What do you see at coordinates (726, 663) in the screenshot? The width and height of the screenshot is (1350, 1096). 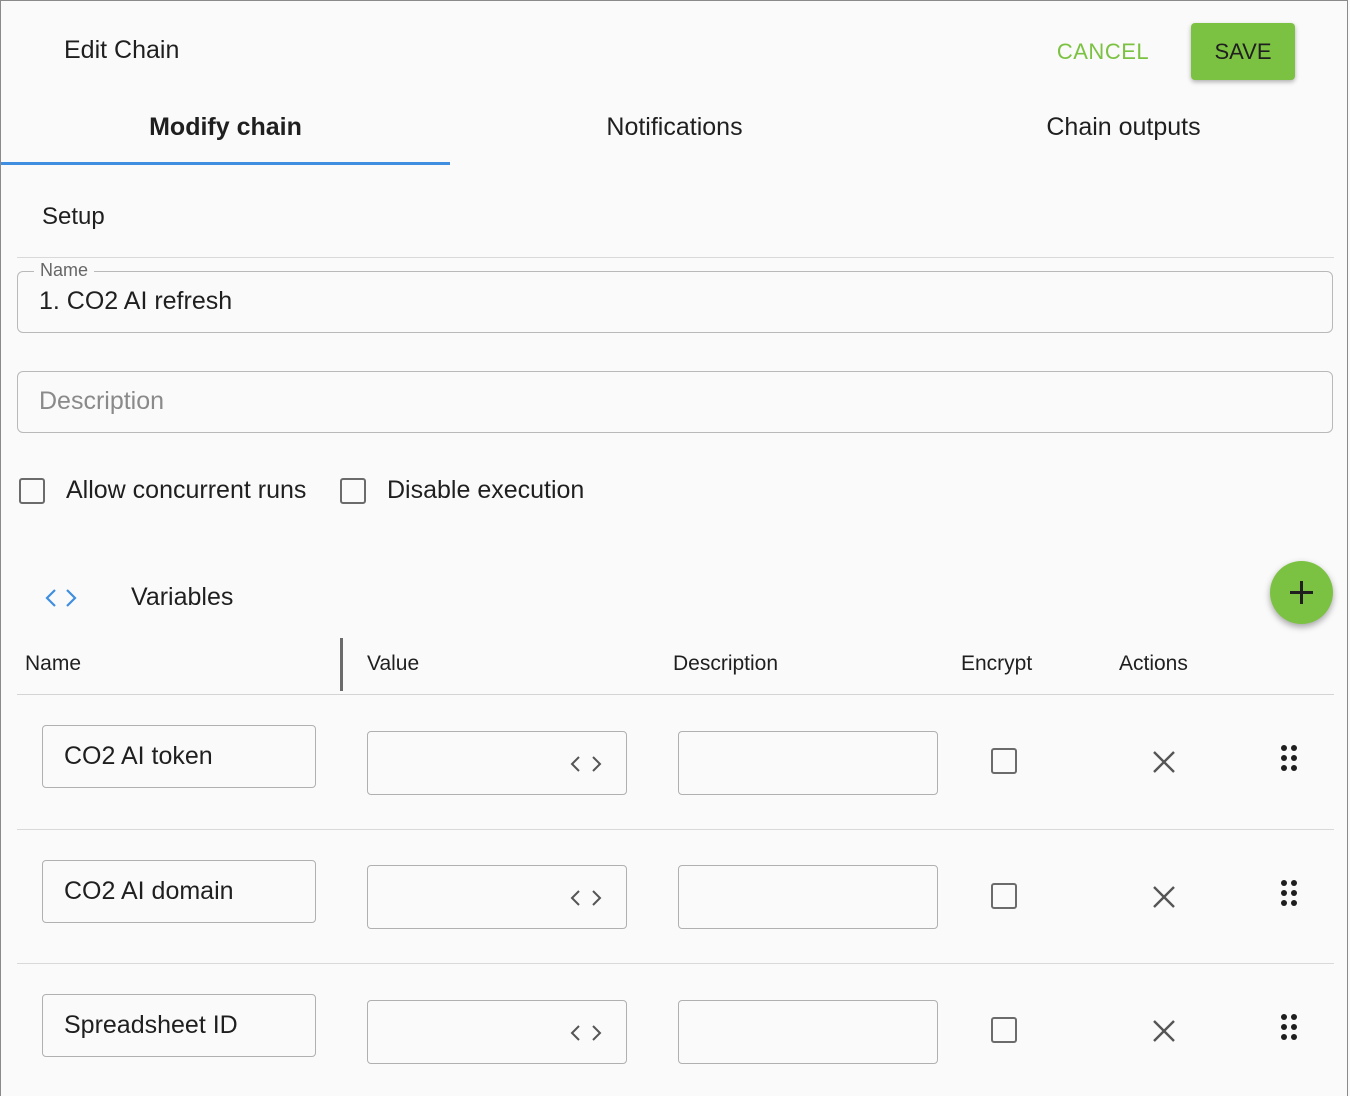 I see `column-header-description: Description` at bounding box center [726, 663].